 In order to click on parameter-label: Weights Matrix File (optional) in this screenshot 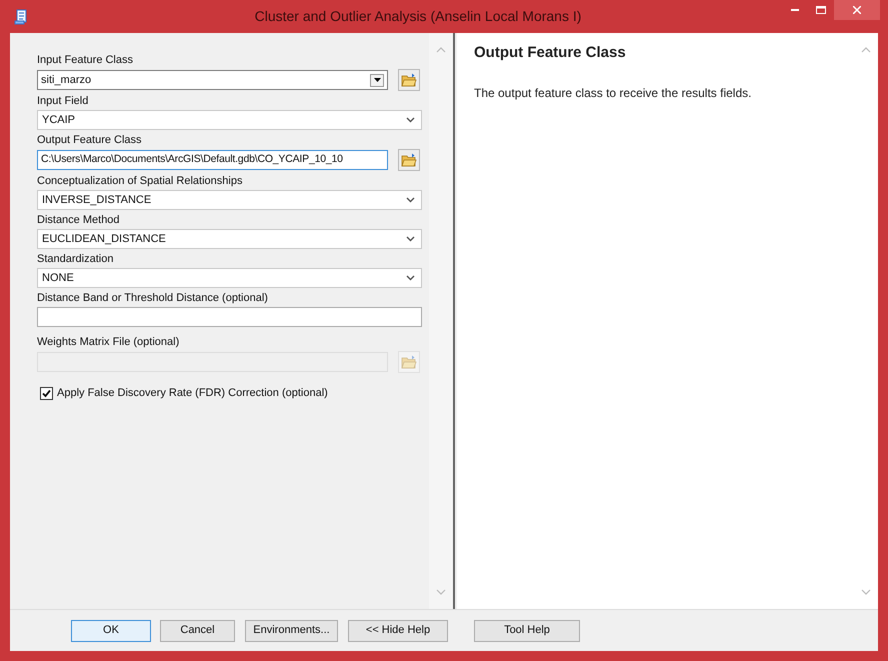, I will do `click(108, 342)`.